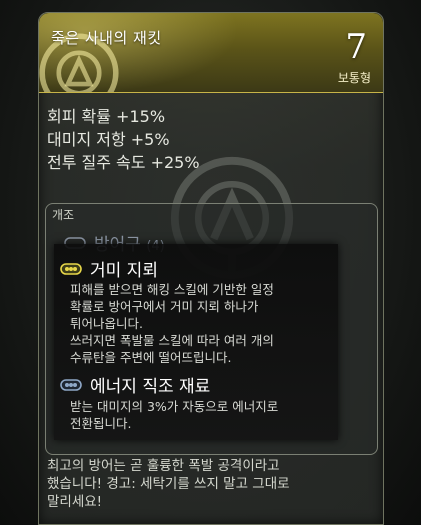  I want to click on stat-line: 회피 확률 +15%, so click(106, 116).